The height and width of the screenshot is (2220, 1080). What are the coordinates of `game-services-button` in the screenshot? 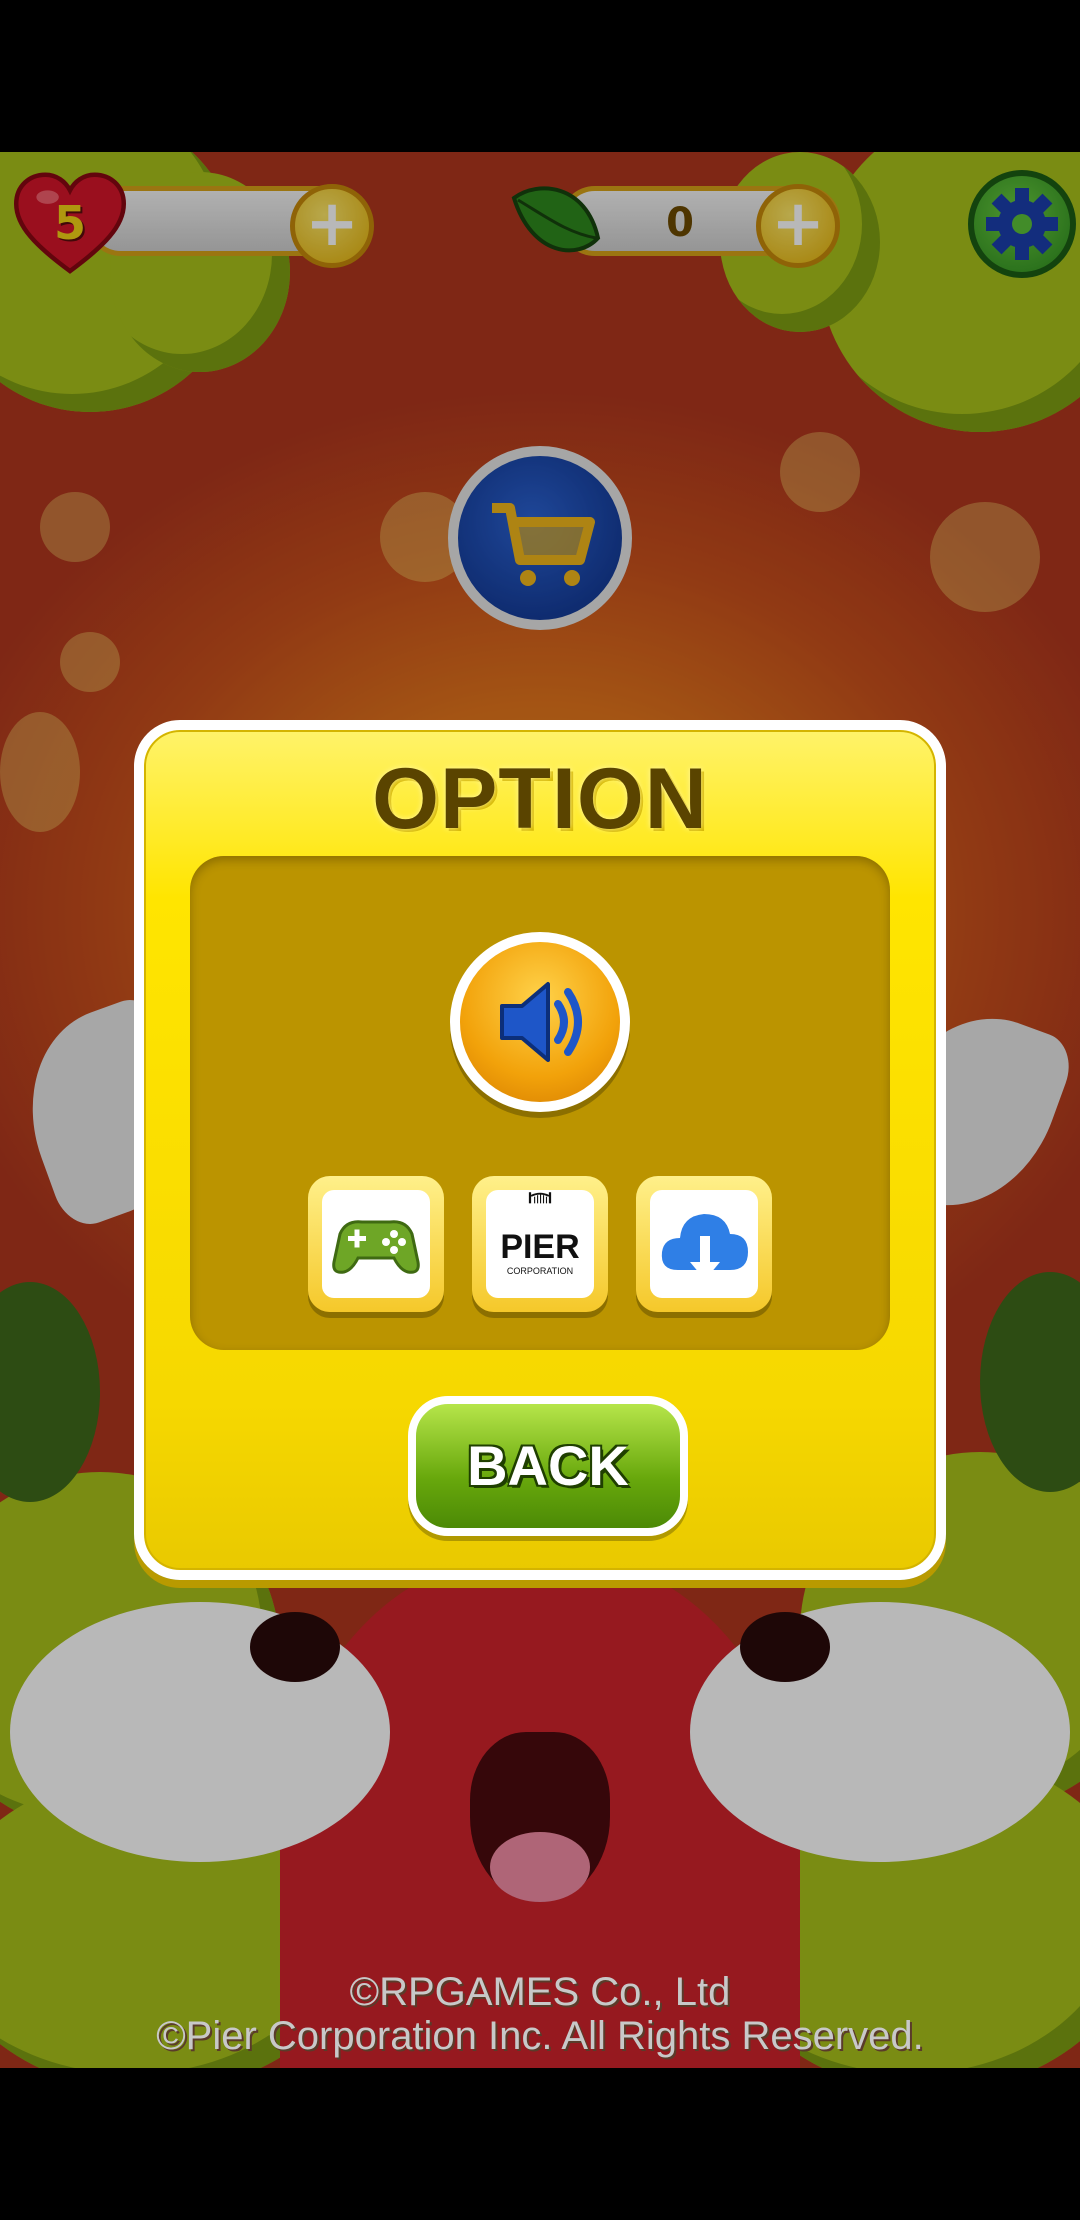 It's located at (376, 1244).